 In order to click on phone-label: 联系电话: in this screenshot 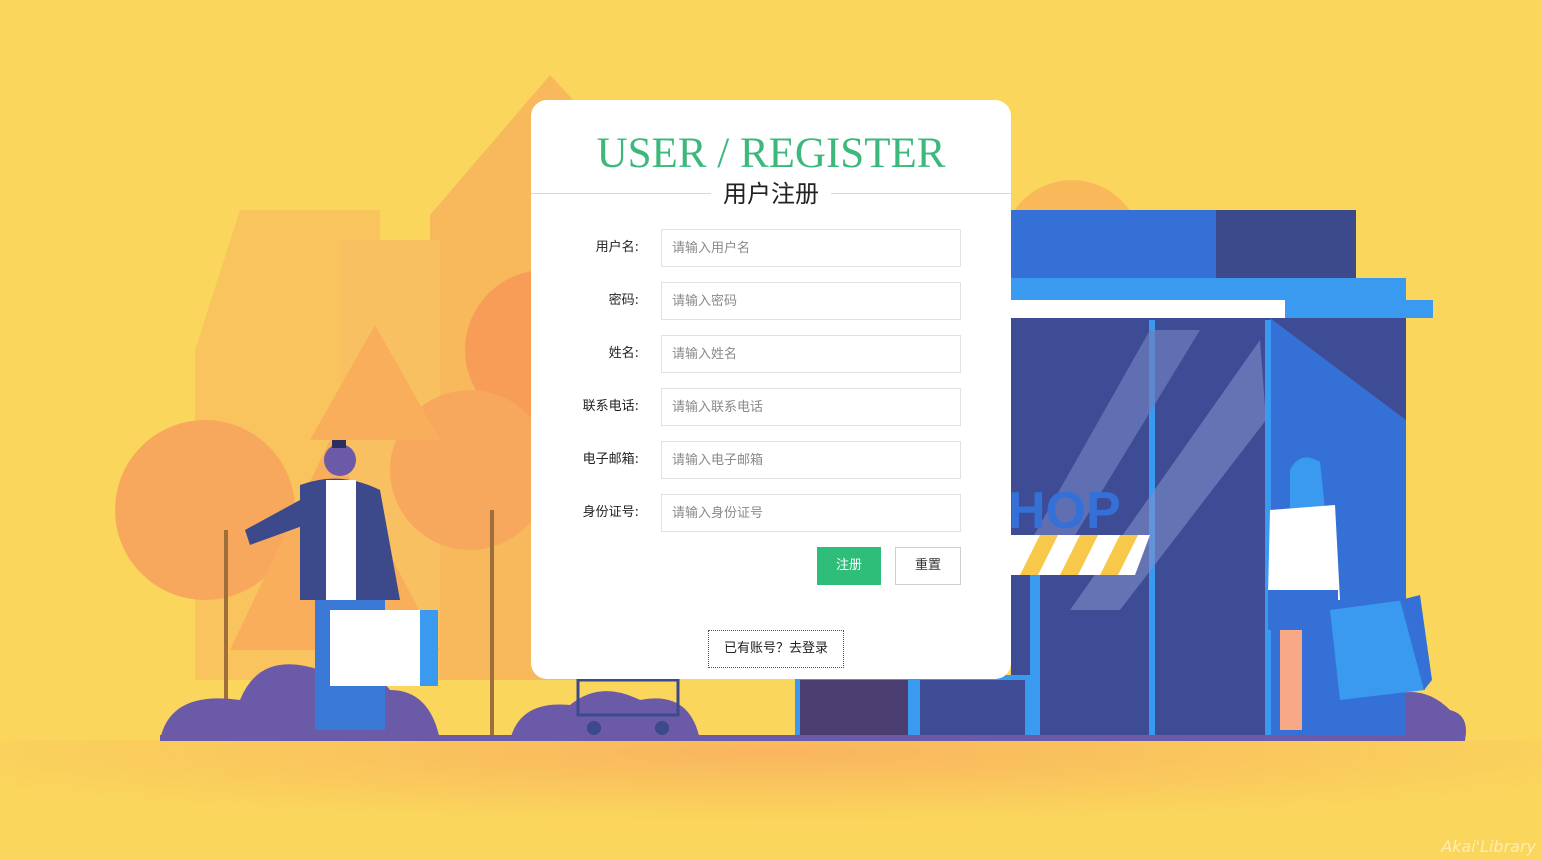, I will do `click(610, 406)`.